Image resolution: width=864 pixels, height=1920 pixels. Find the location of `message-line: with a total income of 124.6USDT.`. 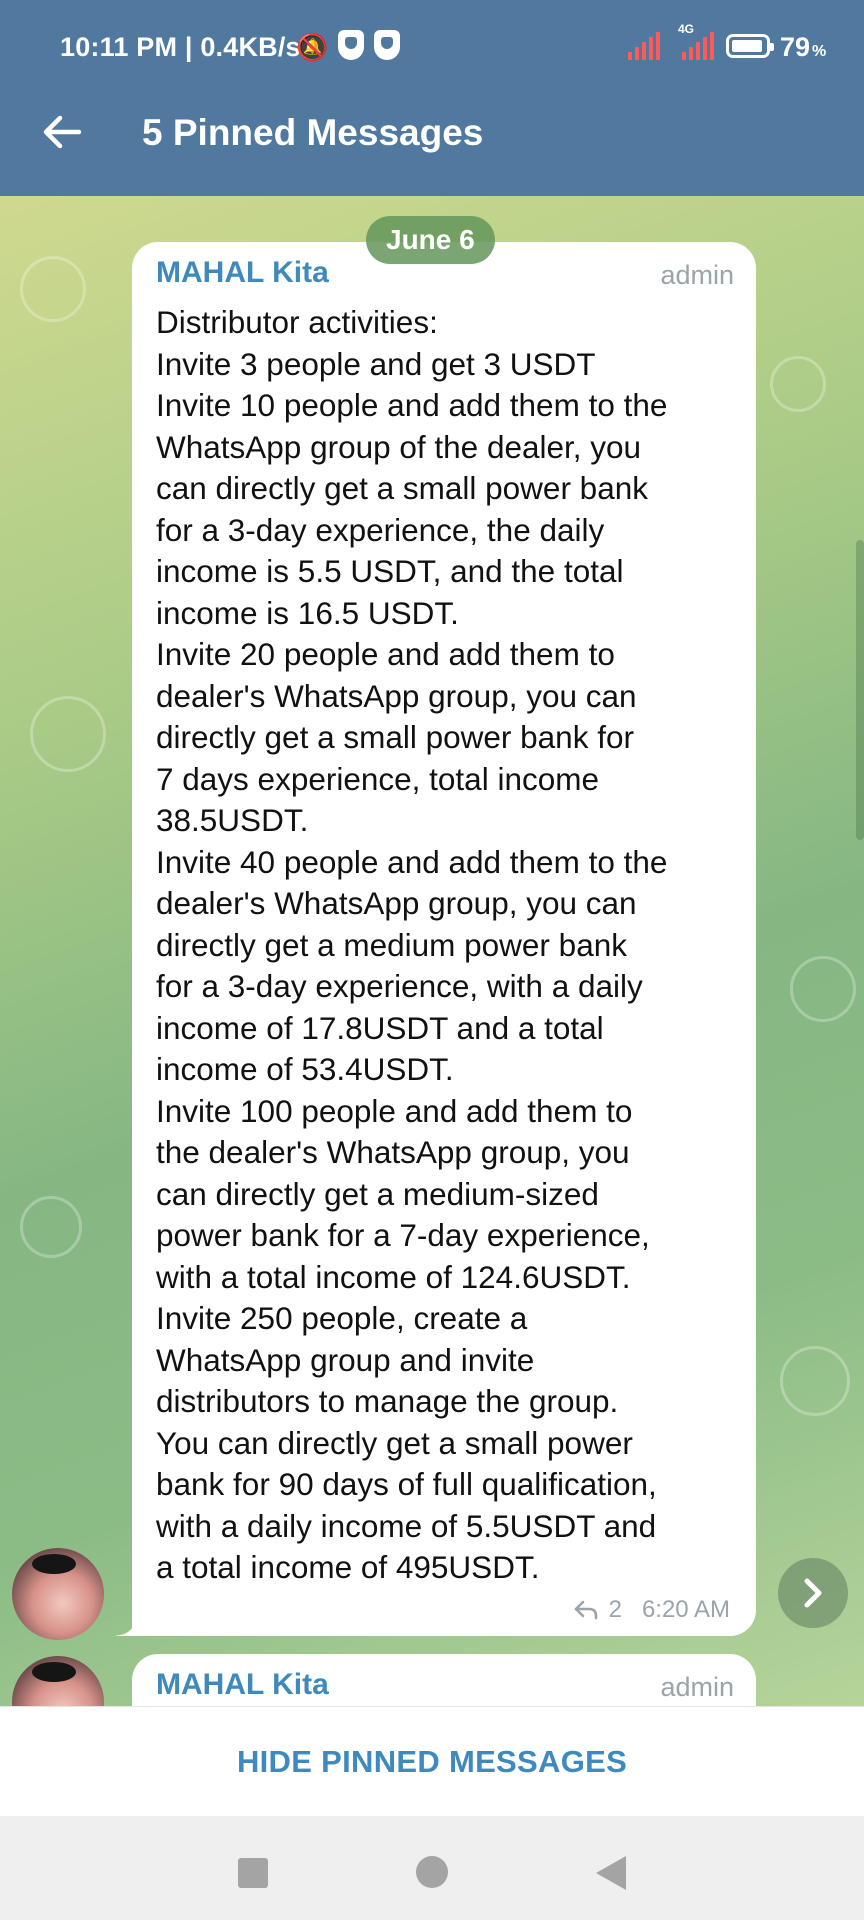

message-line: with a total income of 124.6USDT. is located at coordinates (393, 1276).